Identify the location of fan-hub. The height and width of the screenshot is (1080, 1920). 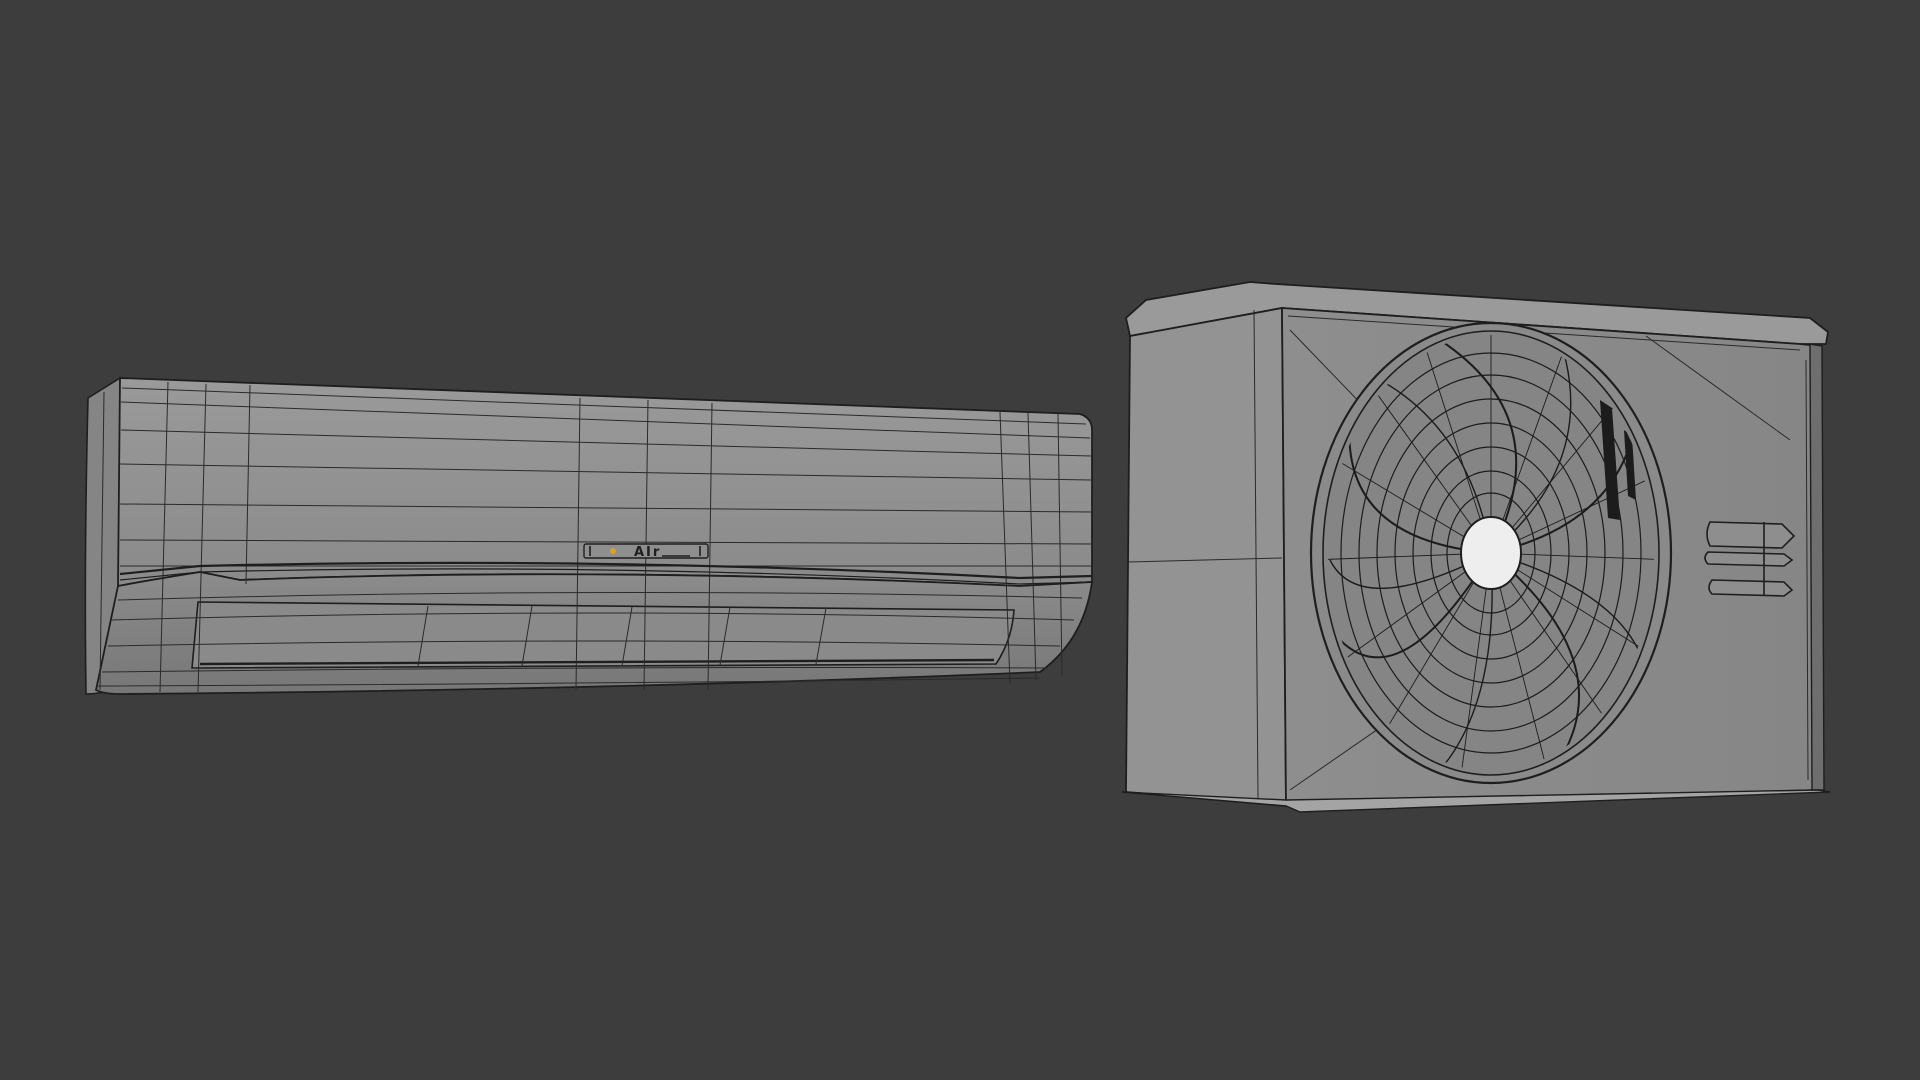
(1491, 553).